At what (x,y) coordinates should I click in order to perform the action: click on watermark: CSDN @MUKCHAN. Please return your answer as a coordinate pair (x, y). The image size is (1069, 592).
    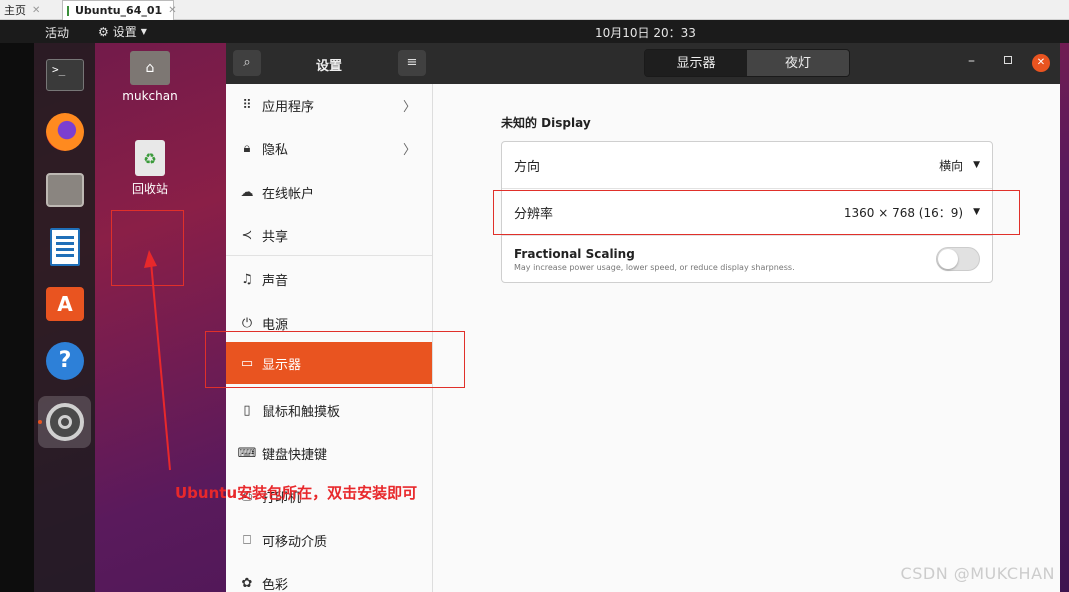
    Looking at the image, I should click on (977, 573).